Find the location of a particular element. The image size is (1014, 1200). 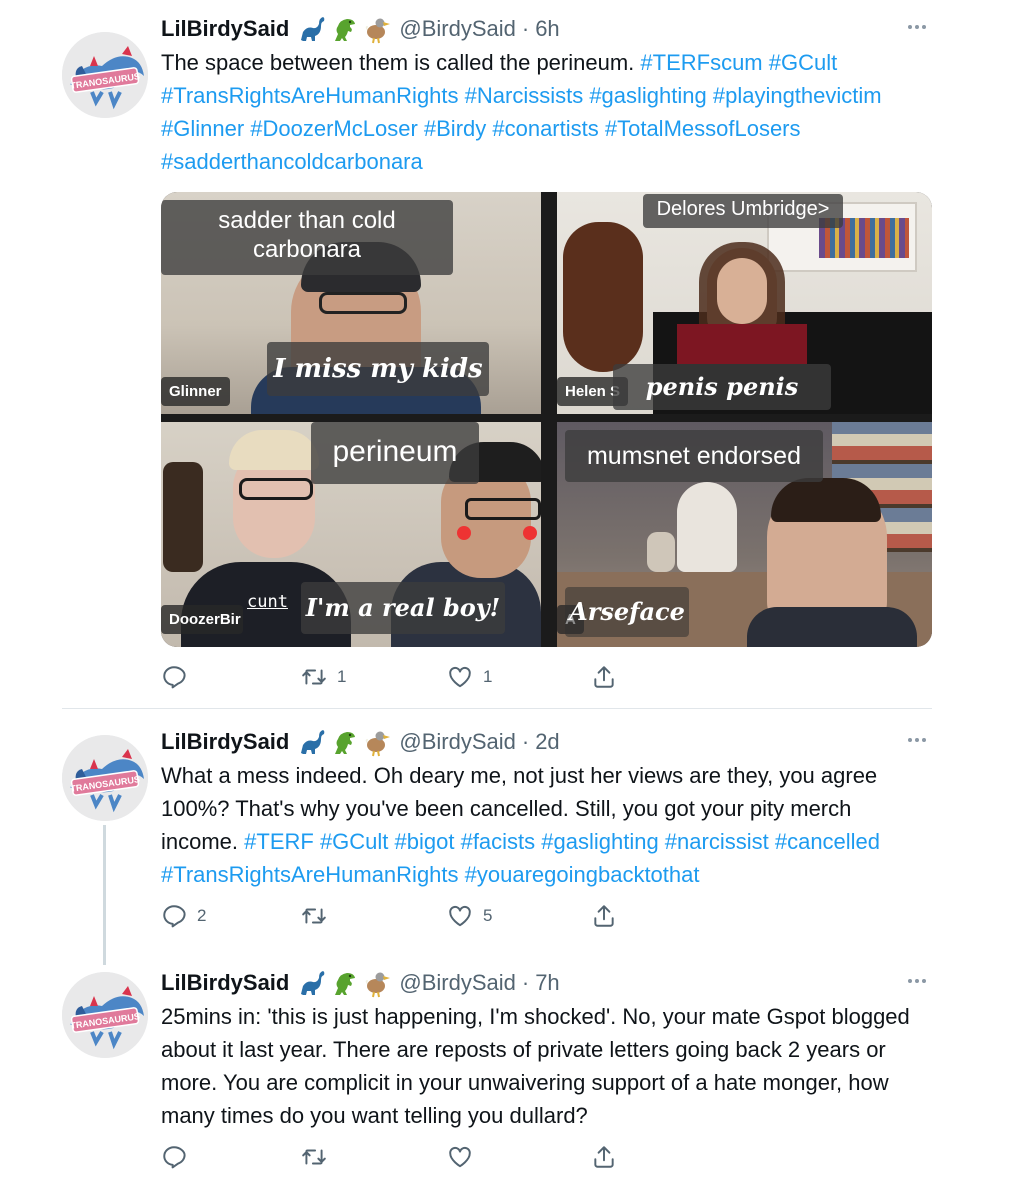

person-left-glasses is located at coordinates (276, 489).